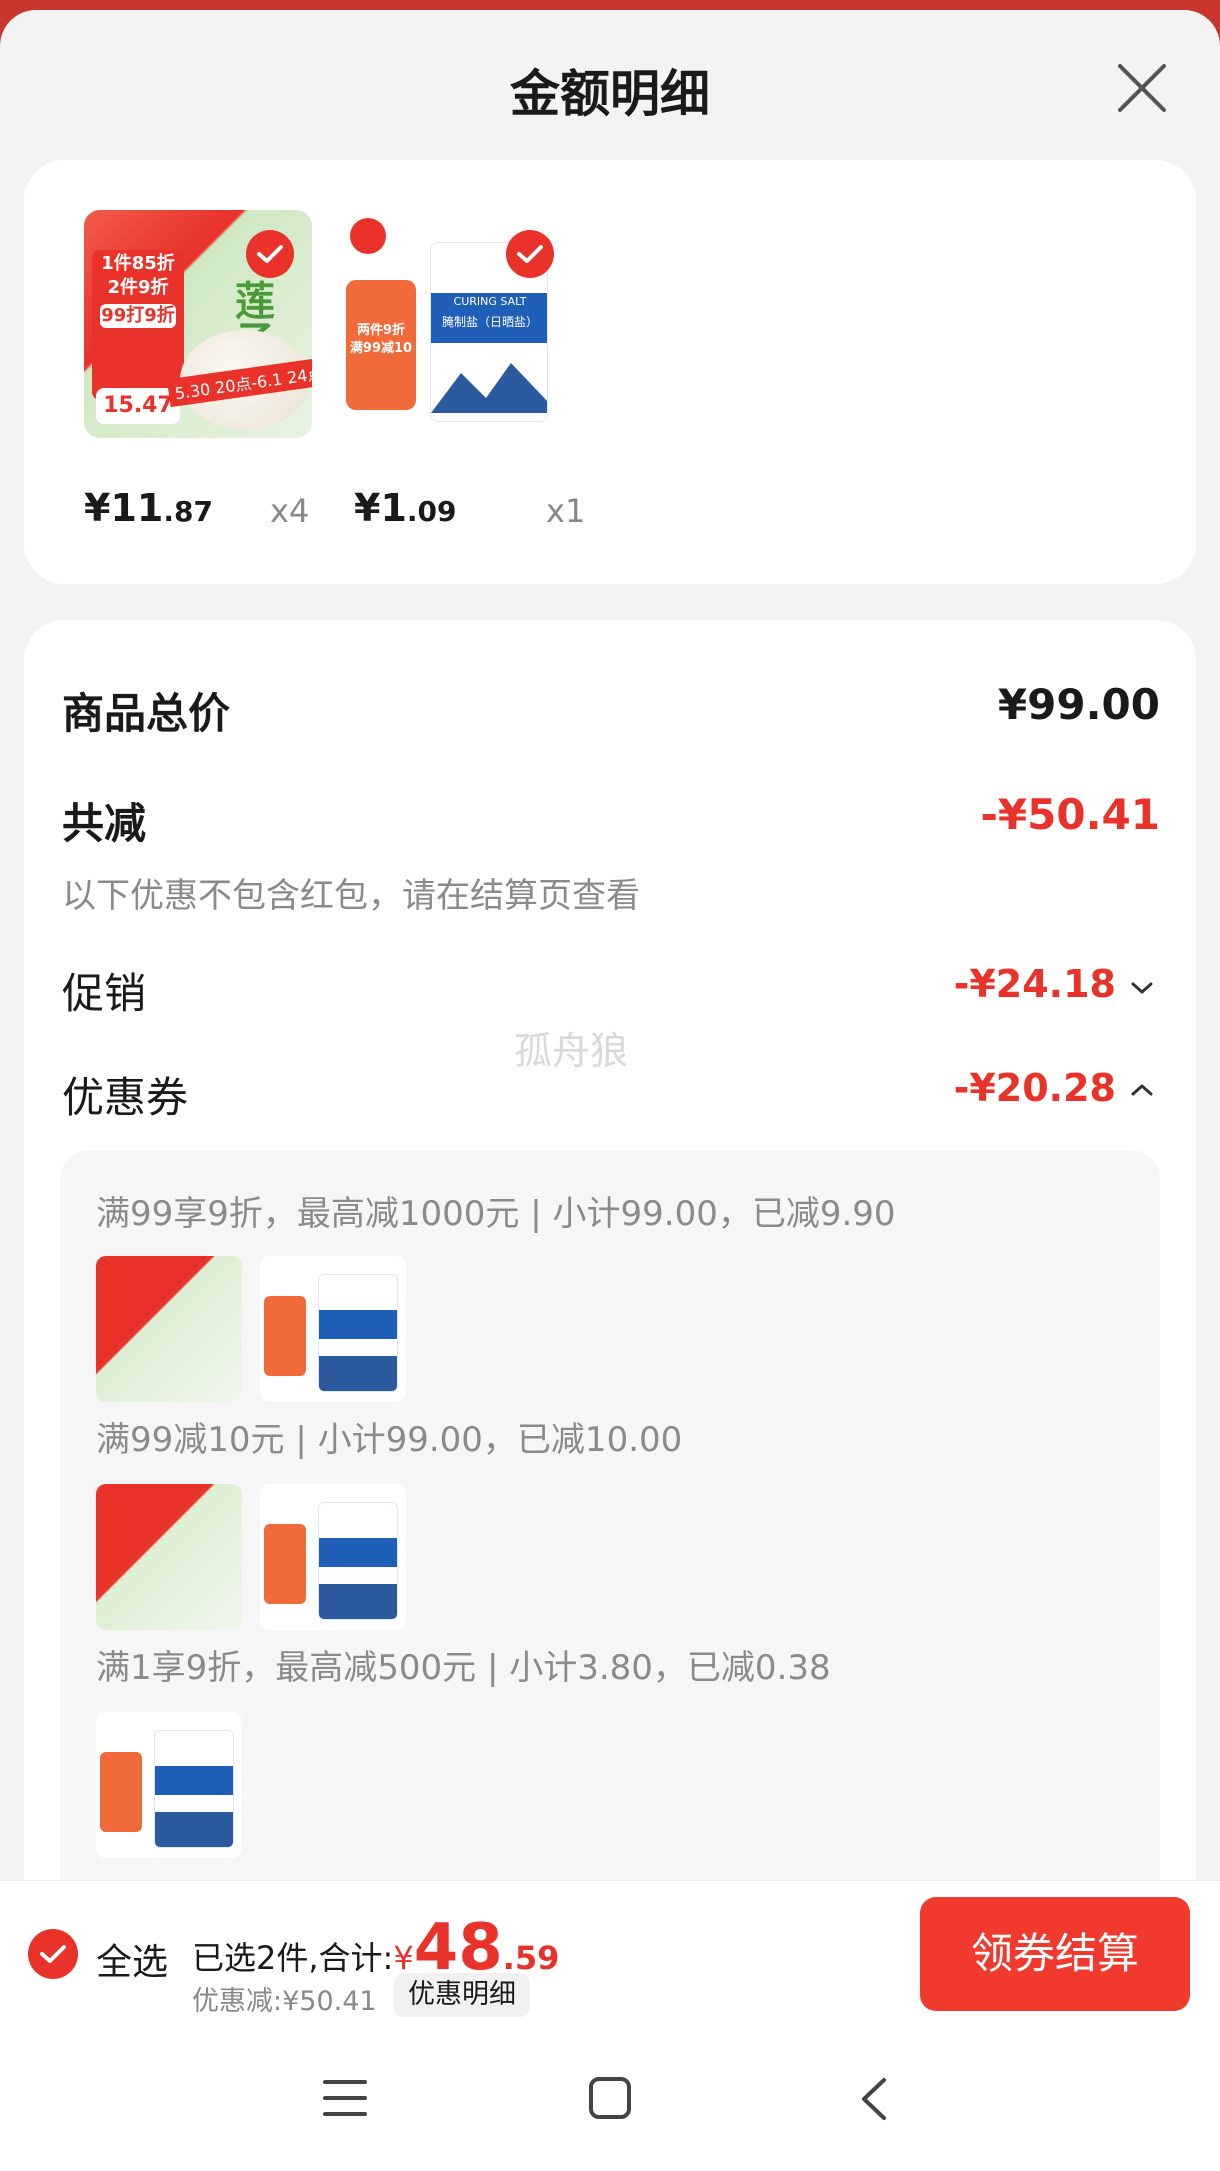  Describe the element at coordinates (270, 254) in the screenshot. I see `product1-check-icon` at that location.